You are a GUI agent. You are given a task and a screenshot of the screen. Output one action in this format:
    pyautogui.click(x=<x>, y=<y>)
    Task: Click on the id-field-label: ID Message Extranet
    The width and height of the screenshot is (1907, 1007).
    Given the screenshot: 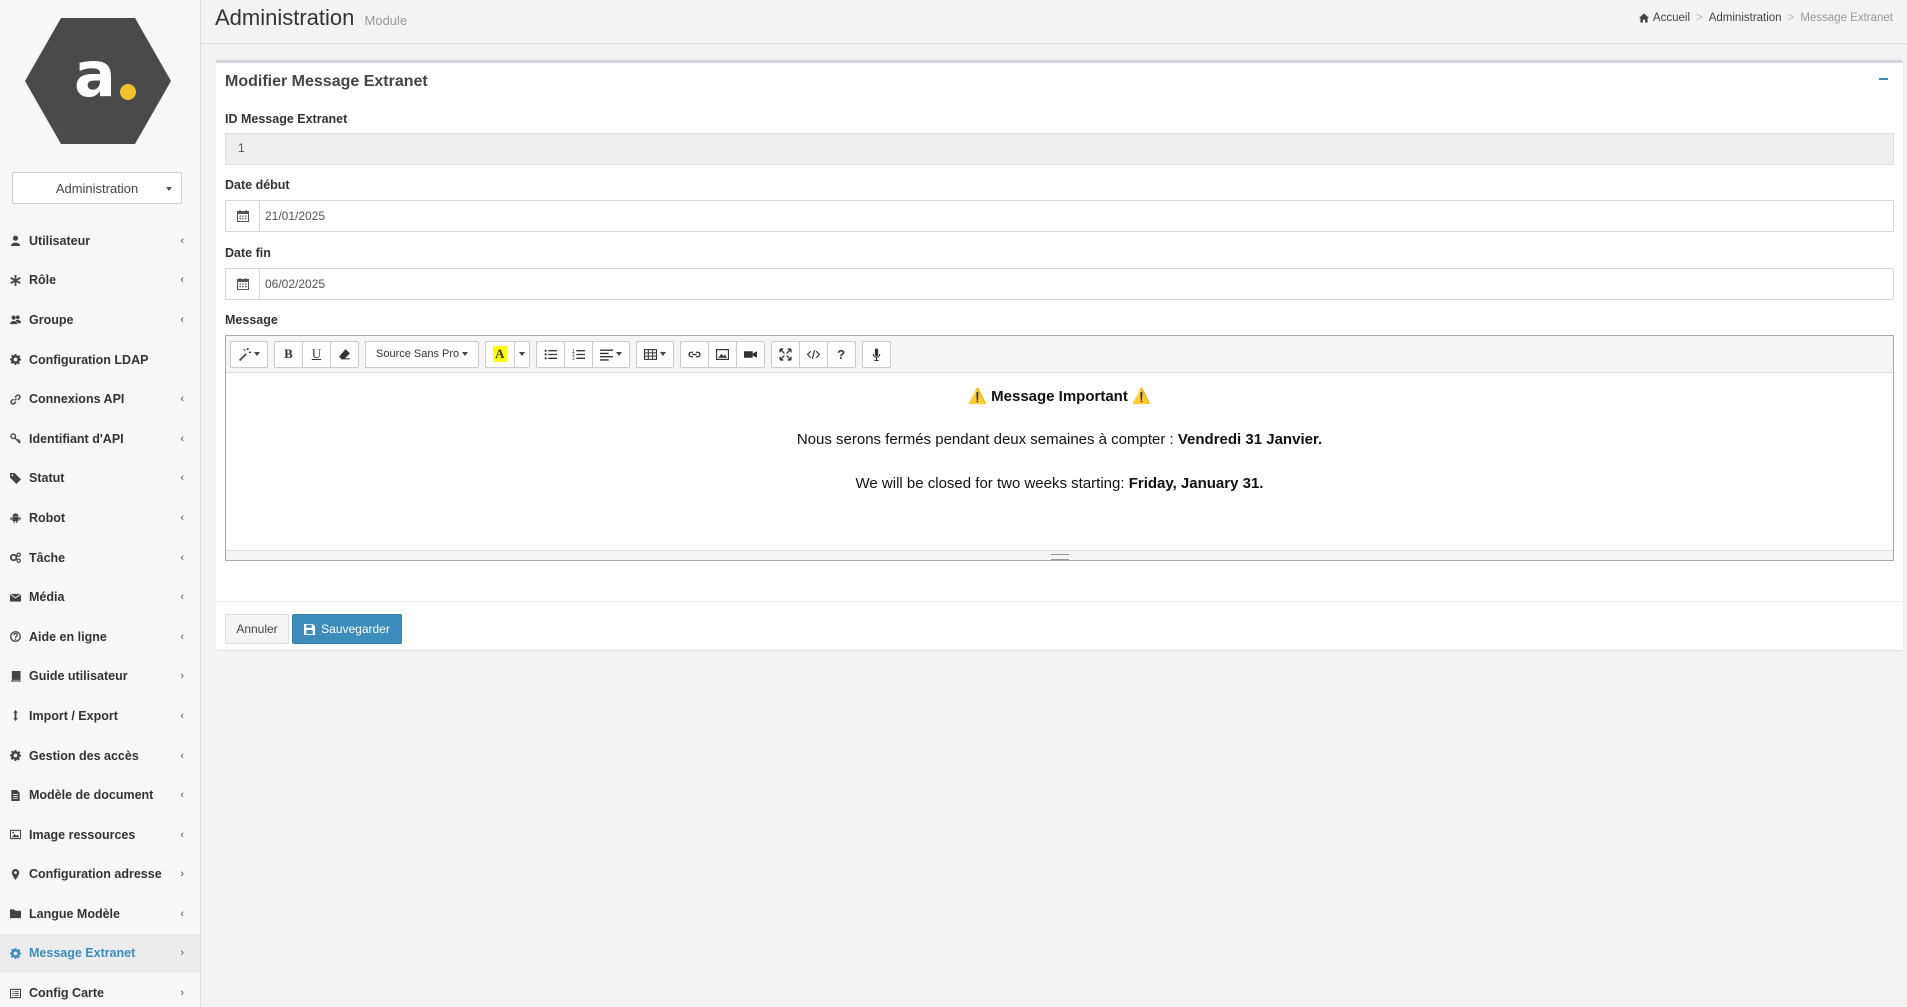 What is the action you would take?
    pyautogui.click(x=286, y=119)
    